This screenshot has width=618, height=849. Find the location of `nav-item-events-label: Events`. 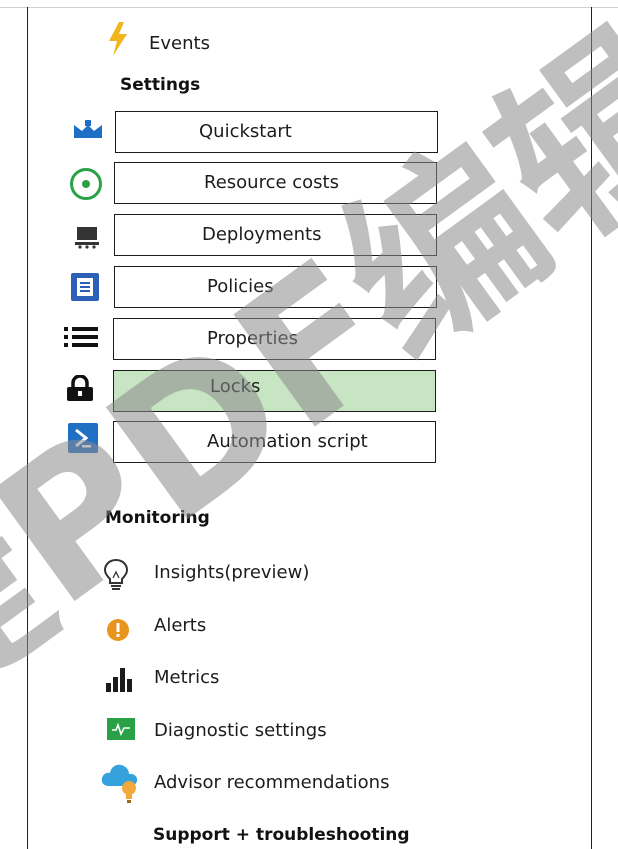

nav-item-events-label: Events is located at coordinates (179, 43).